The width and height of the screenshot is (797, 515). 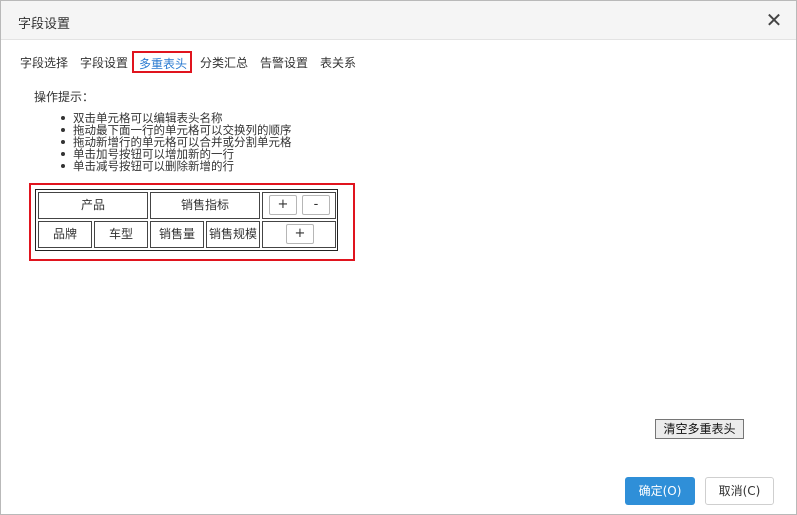 I want to click on dialog-titlebar: 字段设置 ✕, so click(x=398, y=20).